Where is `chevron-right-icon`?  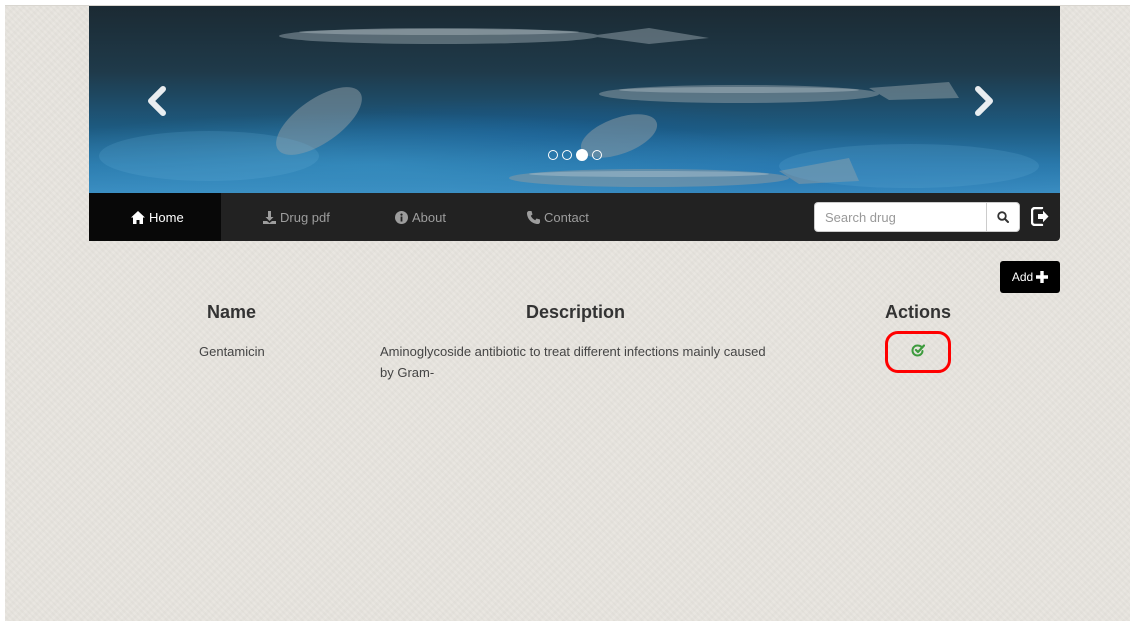 chevron-right-icon is located at coordinates (984, 101).